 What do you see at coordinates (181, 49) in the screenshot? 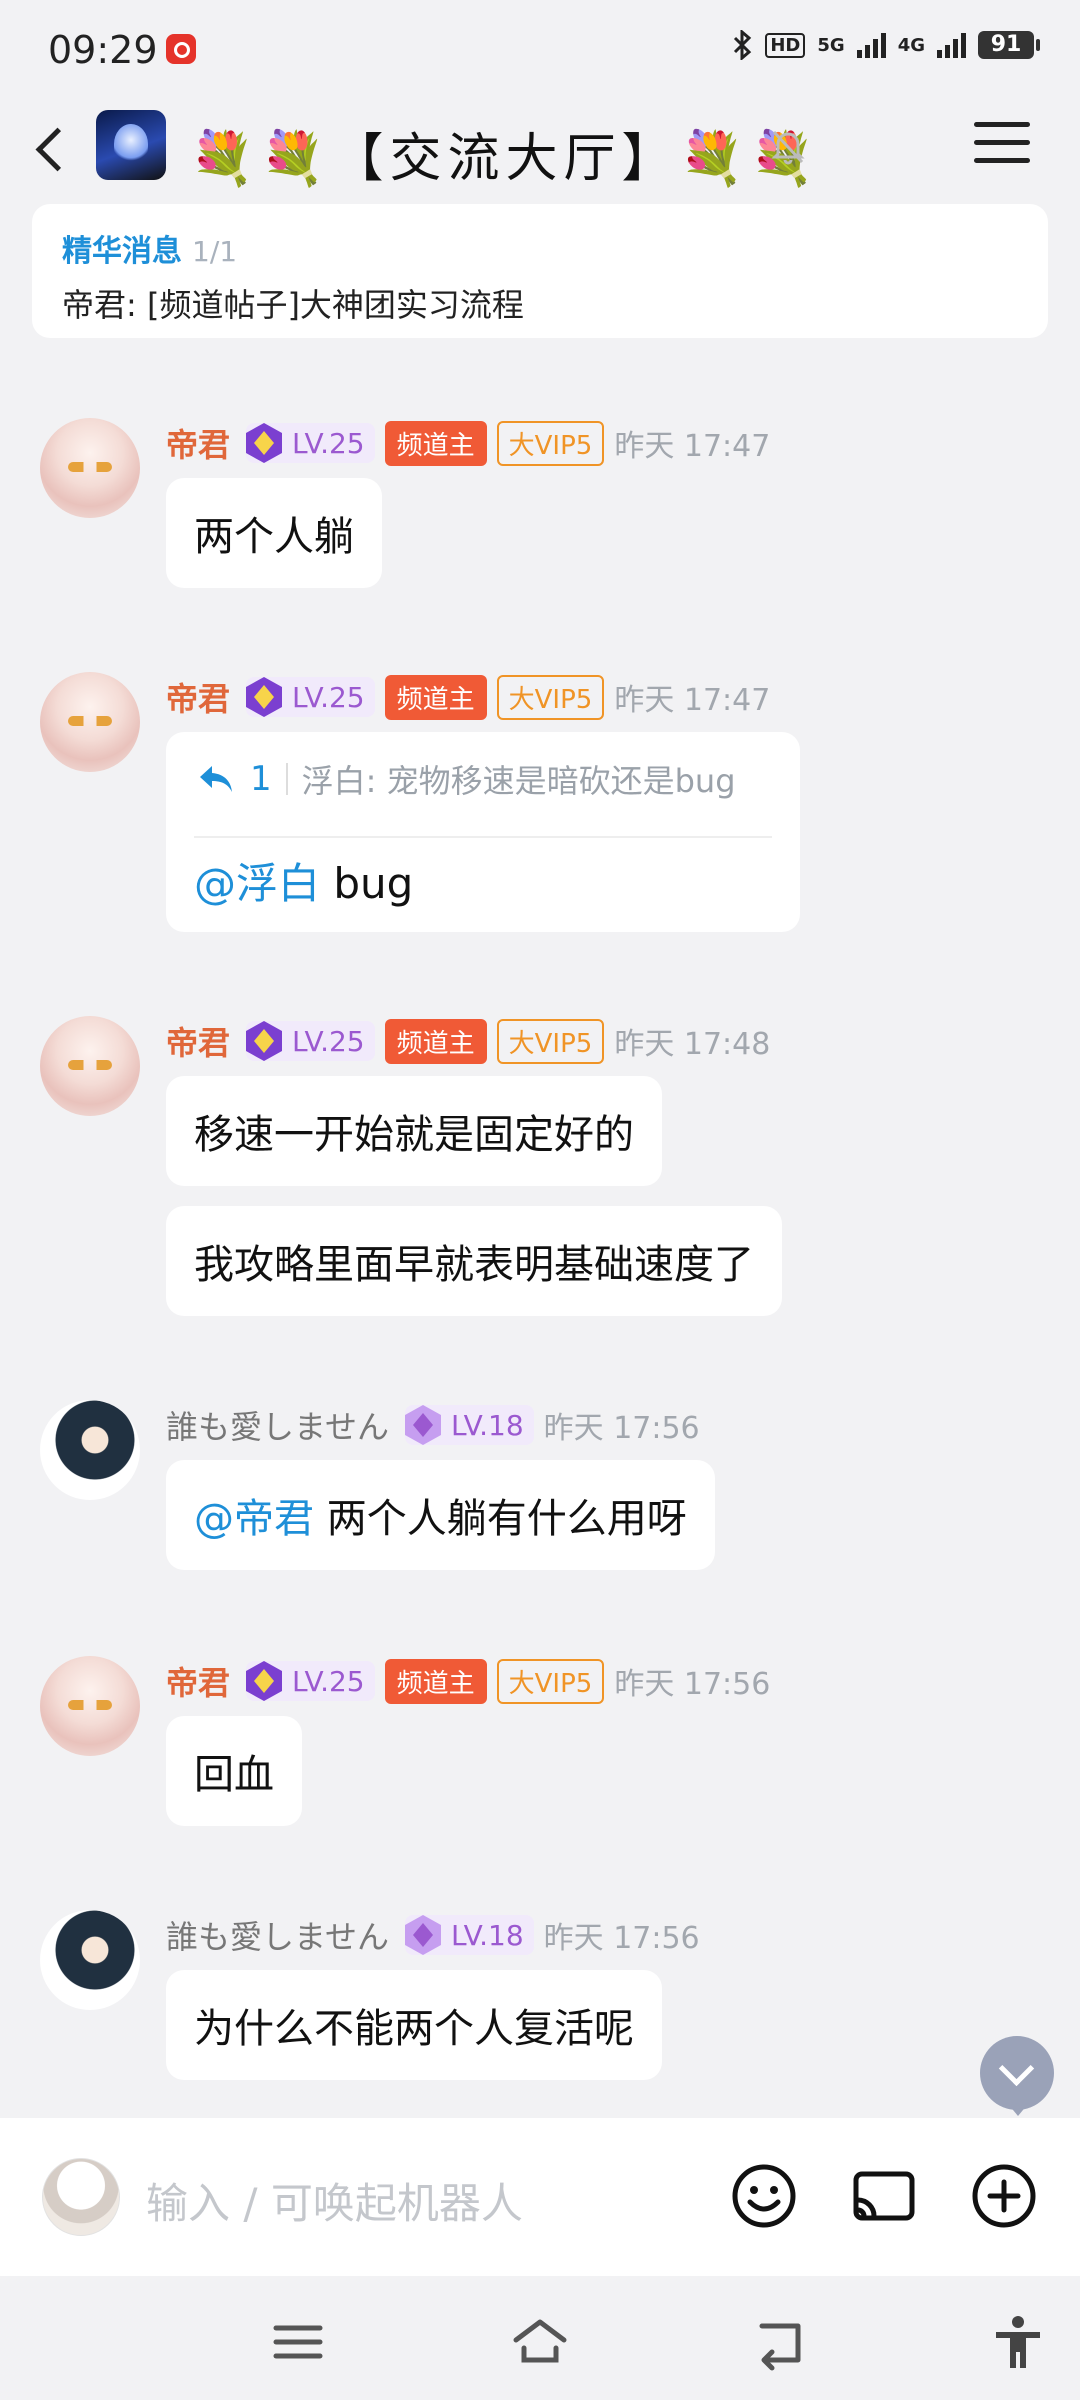
I see `netease-music-icon` at bounding box center [181, 49].